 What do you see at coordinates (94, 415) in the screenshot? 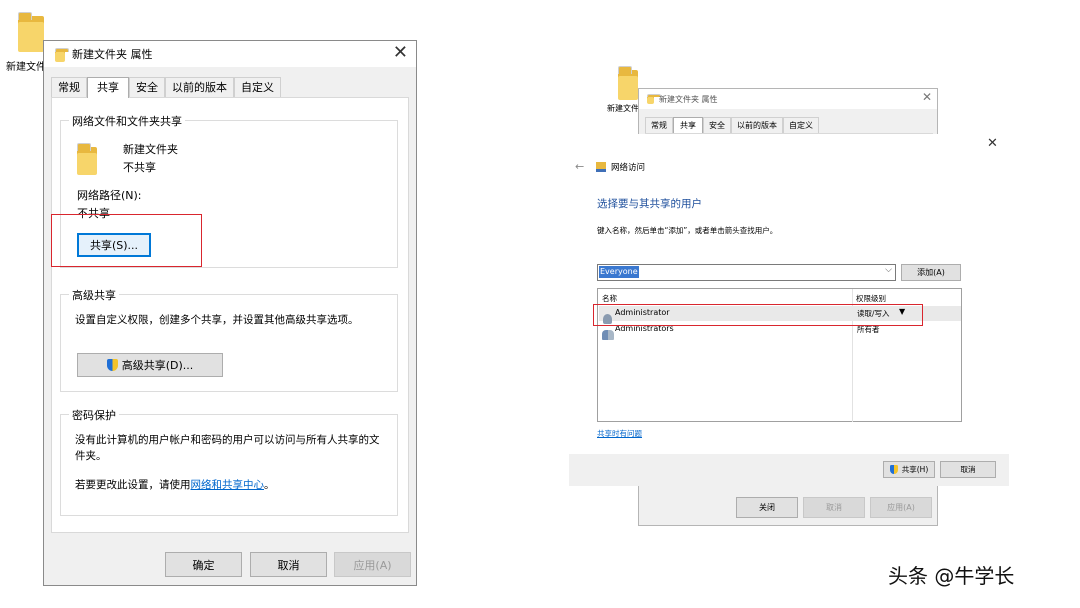
I see `group-legend: 密码保护` at bounding box center [94, 415].